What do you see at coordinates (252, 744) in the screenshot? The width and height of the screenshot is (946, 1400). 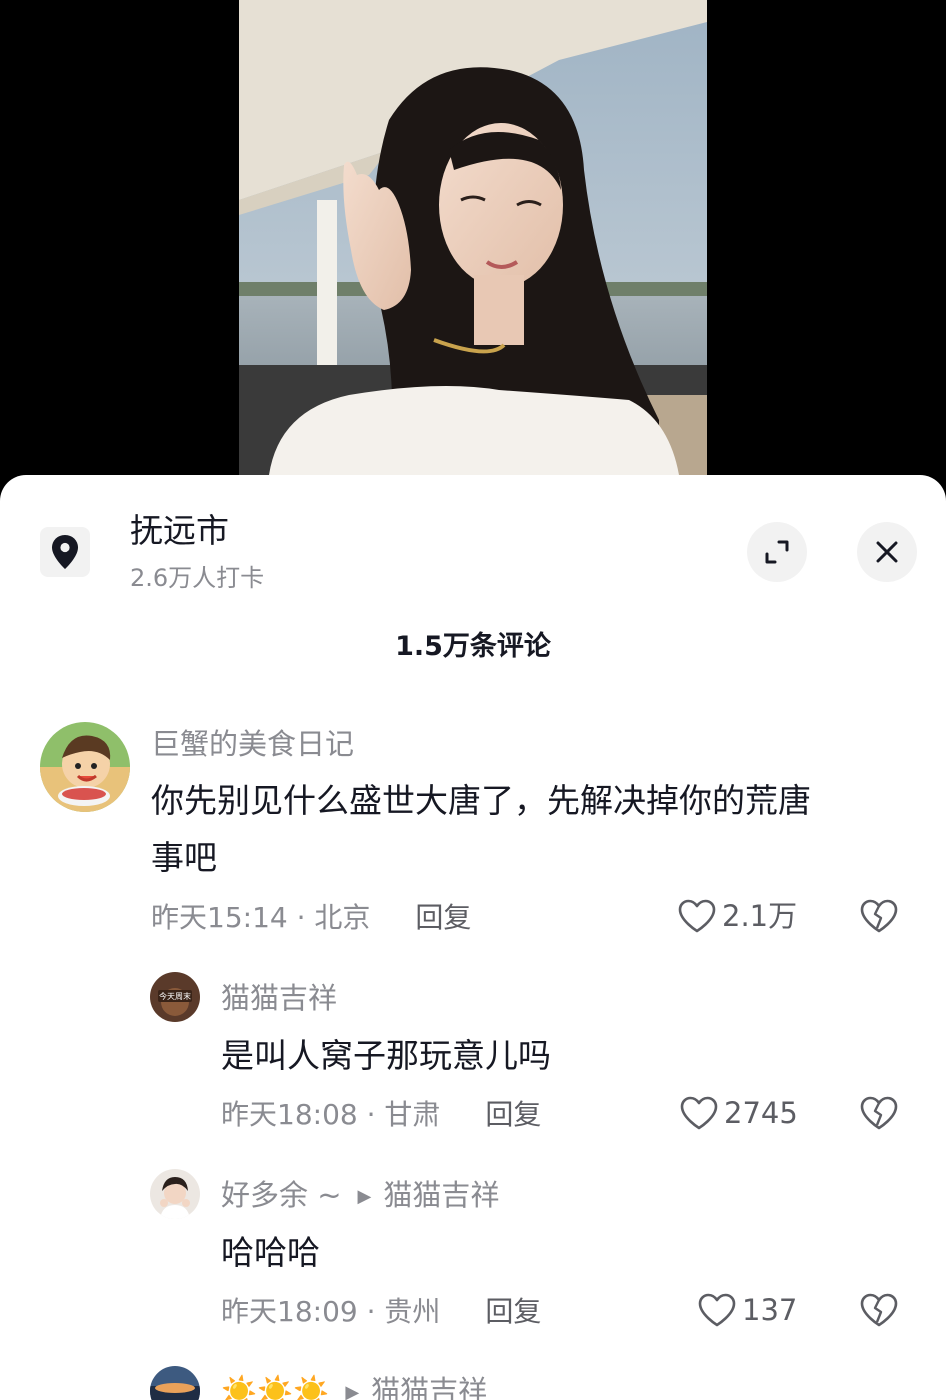 I see `comment-username: 巨蟹的美食日记` at bounding box center [252, 744].